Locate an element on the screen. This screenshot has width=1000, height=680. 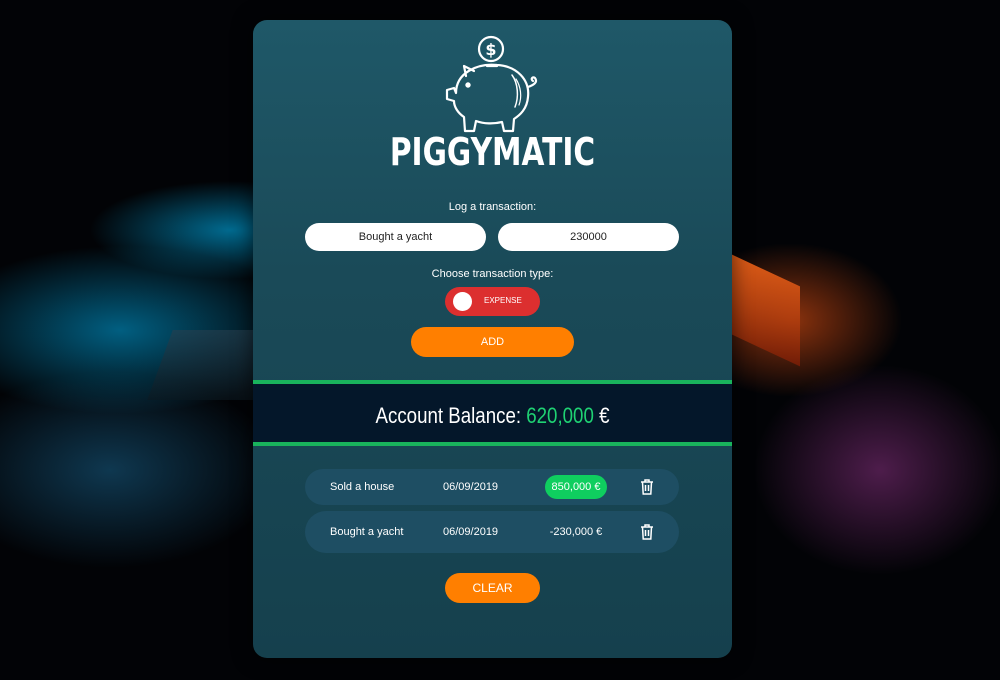
balance-label: Account Balance: is located at coordinates (448, 415).